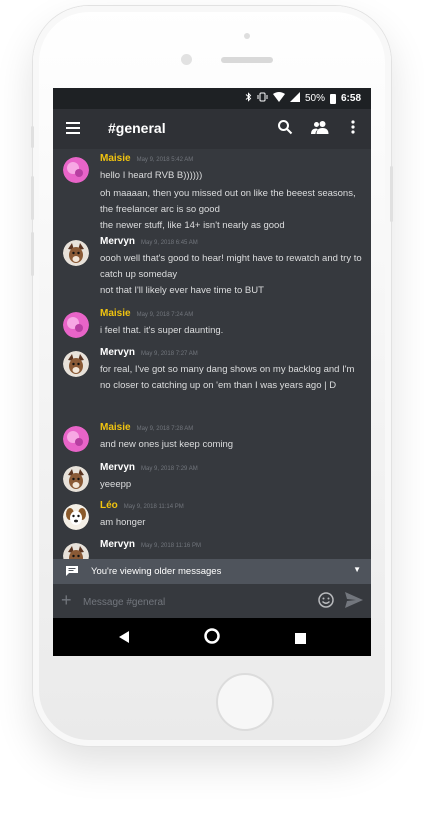 This screenshot has height=825, width=424. Describe the element at coordinates (294, 98) in the screenshot. I see `signal-icon` at that location.